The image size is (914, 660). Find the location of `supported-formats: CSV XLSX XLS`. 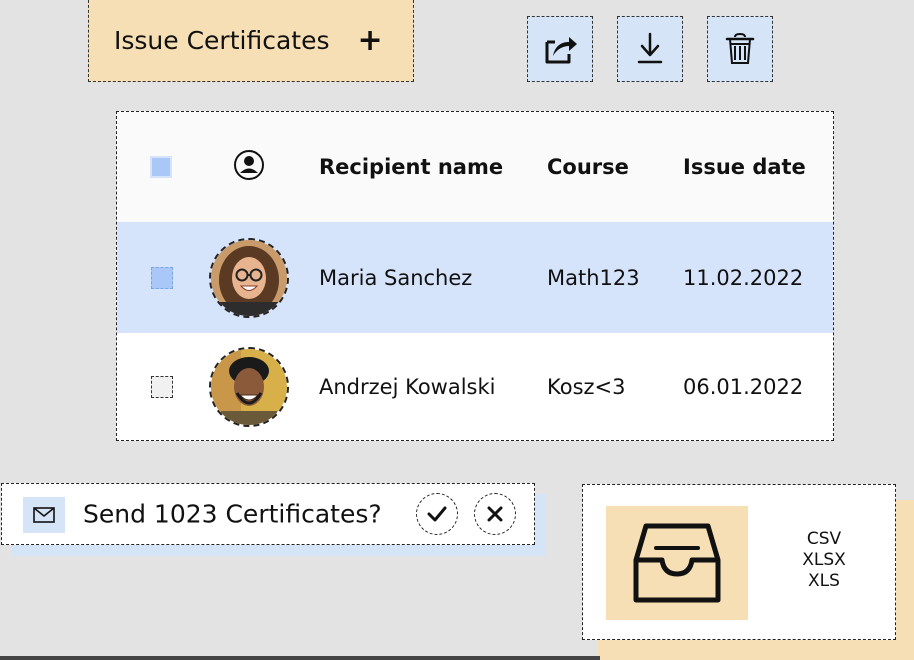

supported-formats: CSV XLSX XLS is located at coordinates (824, 560).